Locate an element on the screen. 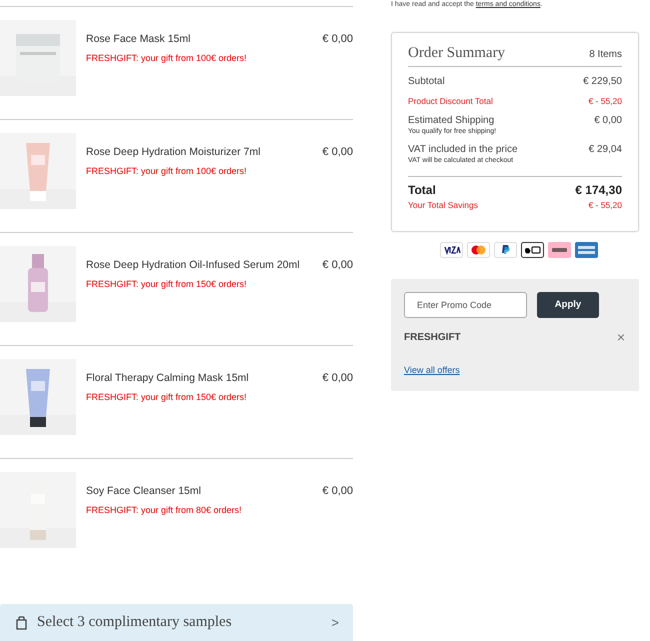 This screenshot has height=641, width=650. summary-label: VAT included in the price is located at coordinates (463, 149).